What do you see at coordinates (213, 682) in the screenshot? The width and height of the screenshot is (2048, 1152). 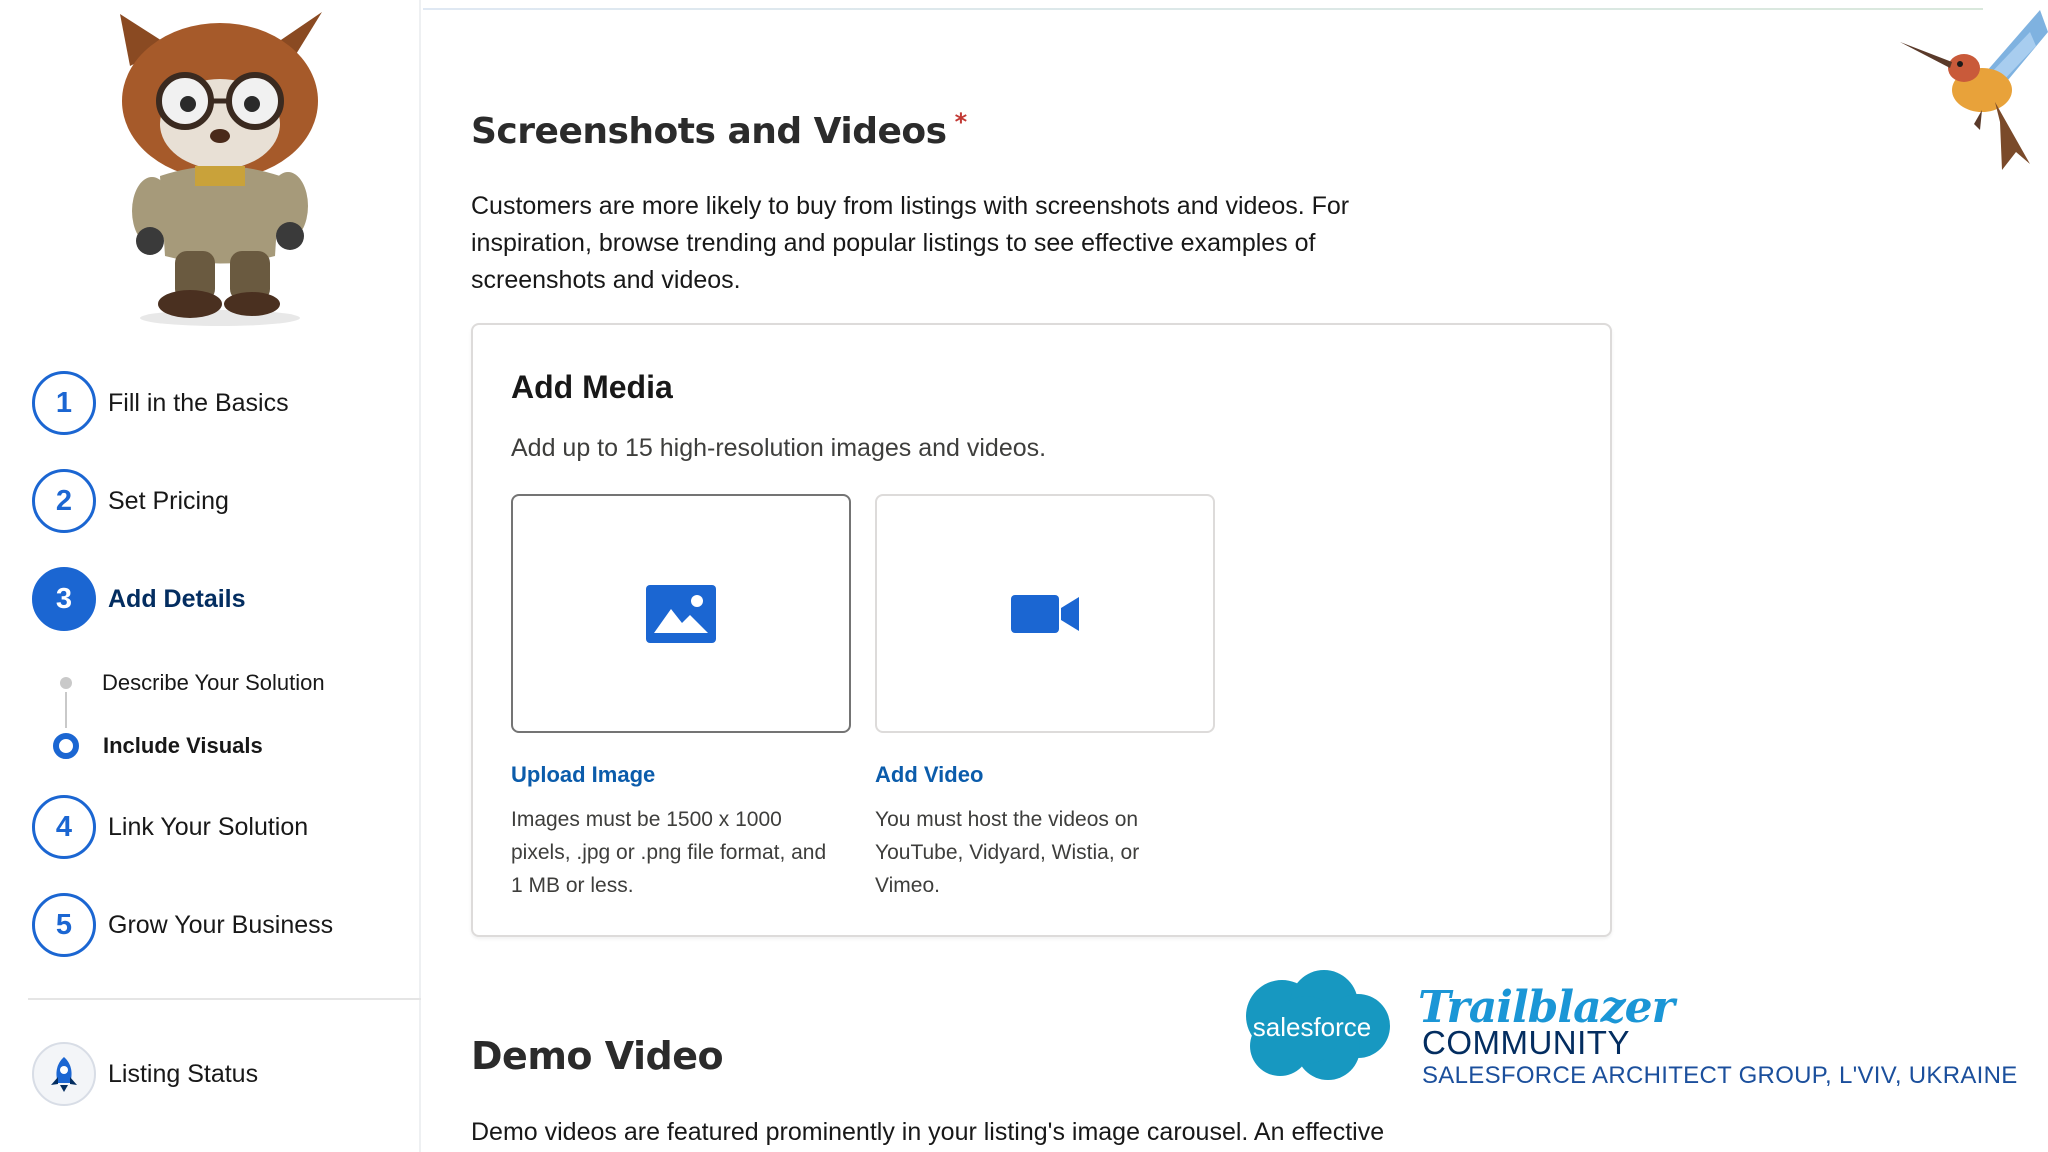 I see `substep-label: Describe Your Solution` at bounding box center [213, 682].